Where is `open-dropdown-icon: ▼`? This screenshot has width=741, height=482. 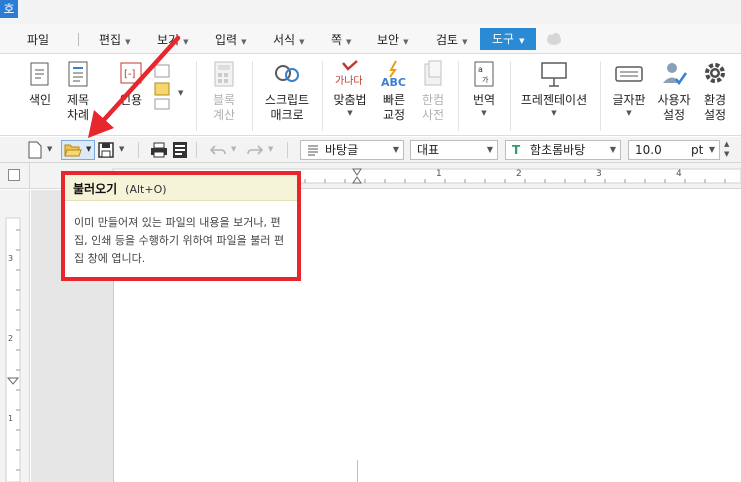 open-dropdown-icon: ▼ is located at coordinates (88, 149).